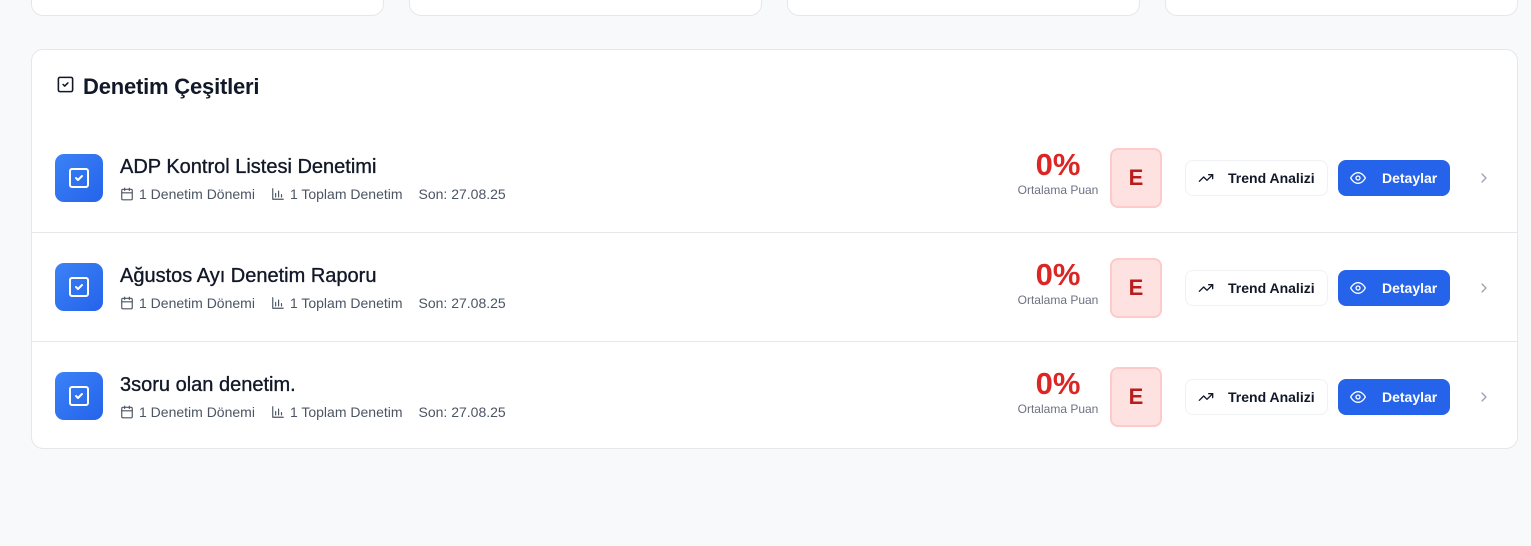 The height and width of the screenshot is (546, 1531). Describe the element at coordinates (208, 385) in the screenshot. I see `audit-title: 3soru olan denetim.` at that location.